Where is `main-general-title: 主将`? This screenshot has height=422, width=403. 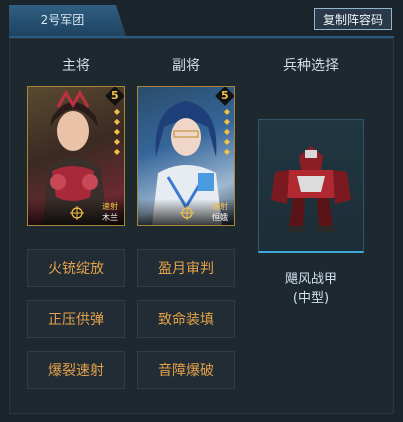
main-general-title: 主将 is located at coordinates (76, 66).